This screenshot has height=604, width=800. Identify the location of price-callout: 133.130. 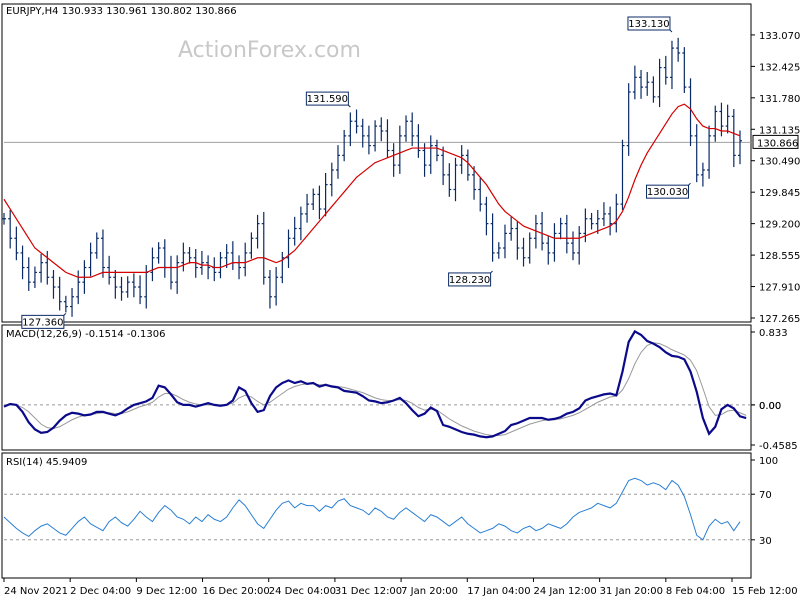
(650, 24).